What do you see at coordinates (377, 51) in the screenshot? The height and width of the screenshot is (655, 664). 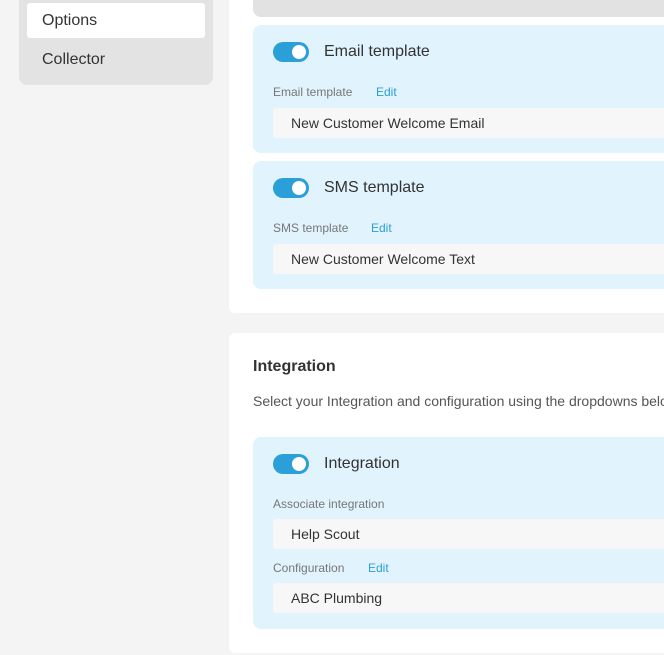 I see `email-template-title: Email template` at bounding box center [377, 51].